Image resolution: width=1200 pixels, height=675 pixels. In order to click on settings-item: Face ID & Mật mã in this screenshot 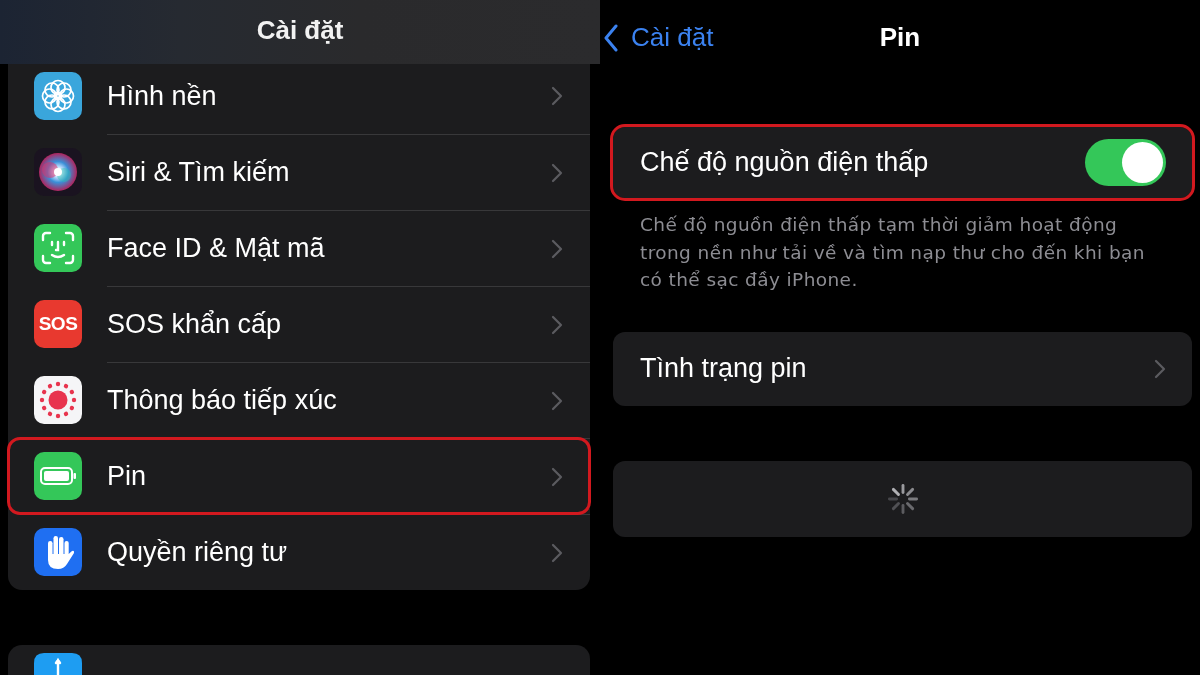, I will do `click(299, 248)`.